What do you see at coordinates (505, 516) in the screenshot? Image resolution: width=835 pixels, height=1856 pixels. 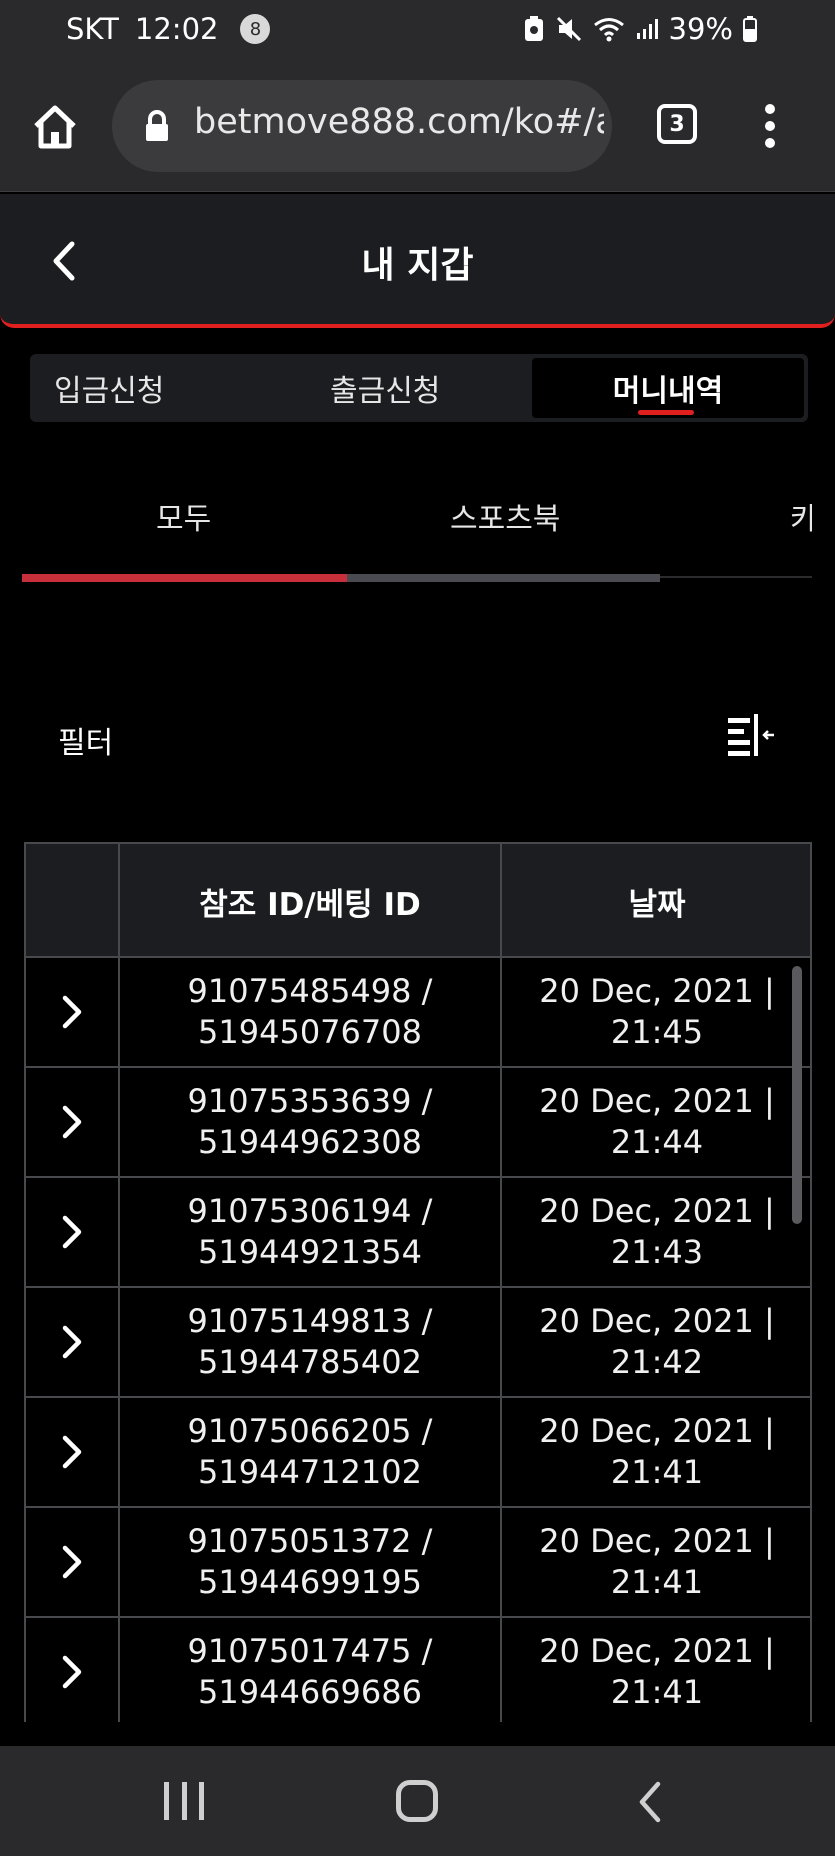 I see `tab-sportsbook: 스포츠북` at bounding box center [505, 516].